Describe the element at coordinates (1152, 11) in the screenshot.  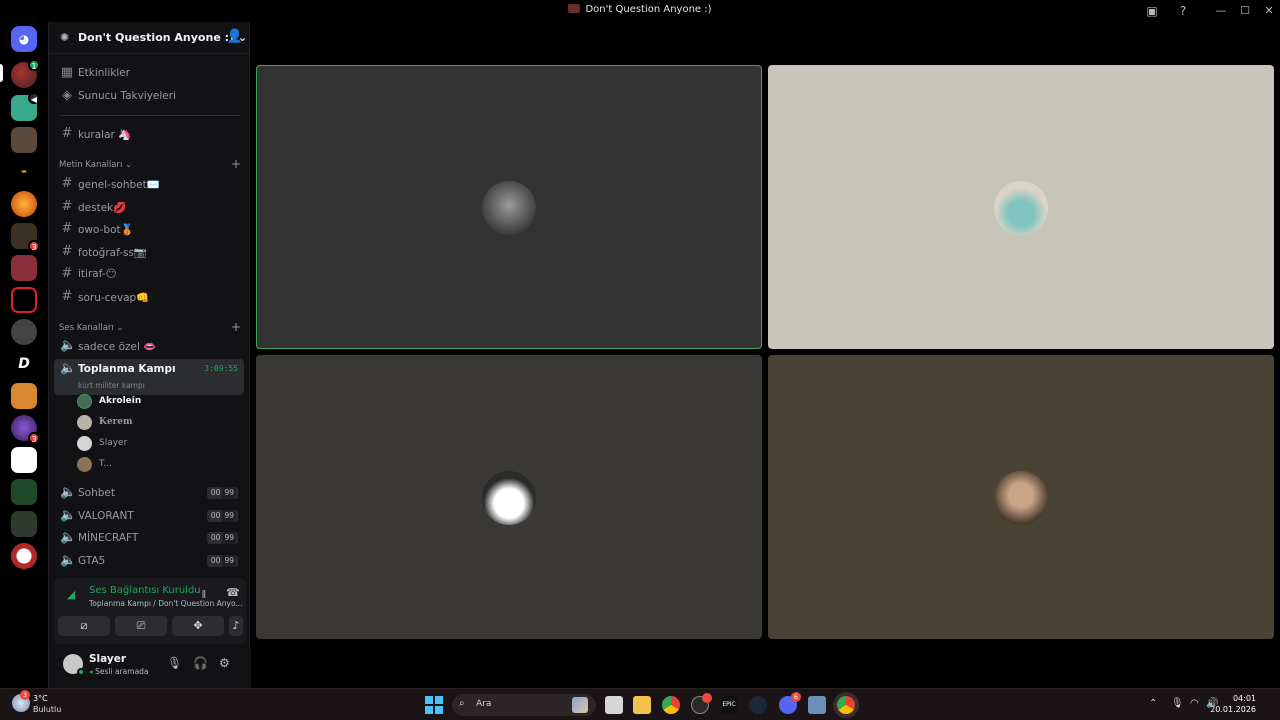
I see `inbox-icon: ▣` at that location.